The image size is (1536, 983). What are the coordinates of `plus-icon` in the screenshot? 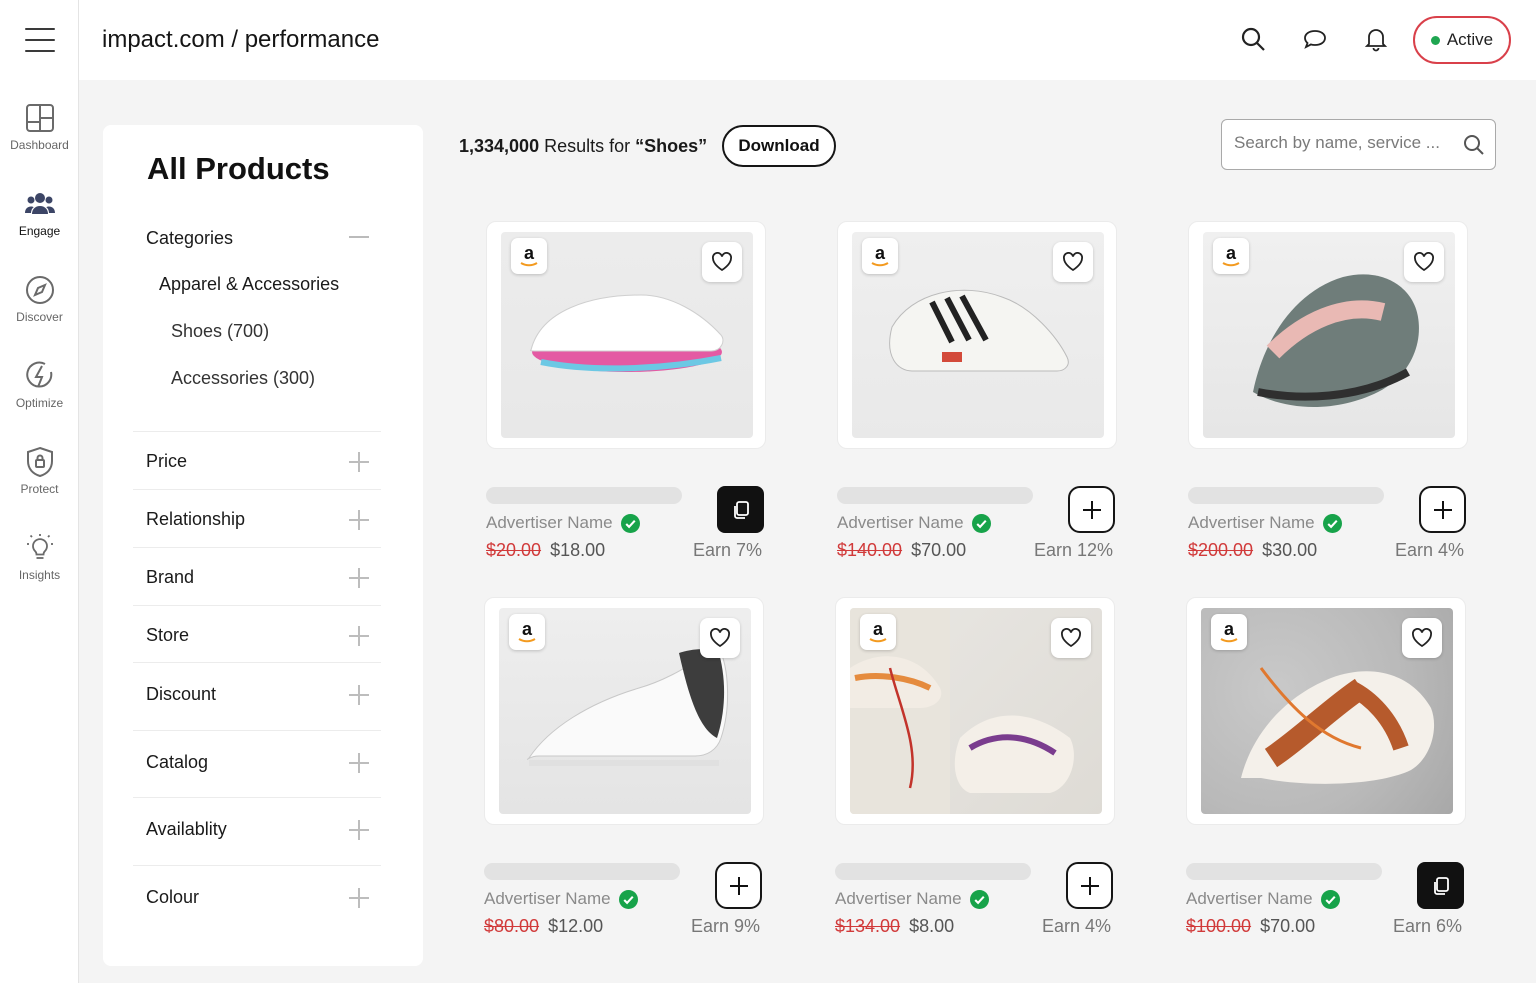 It's located at (1091, 509).